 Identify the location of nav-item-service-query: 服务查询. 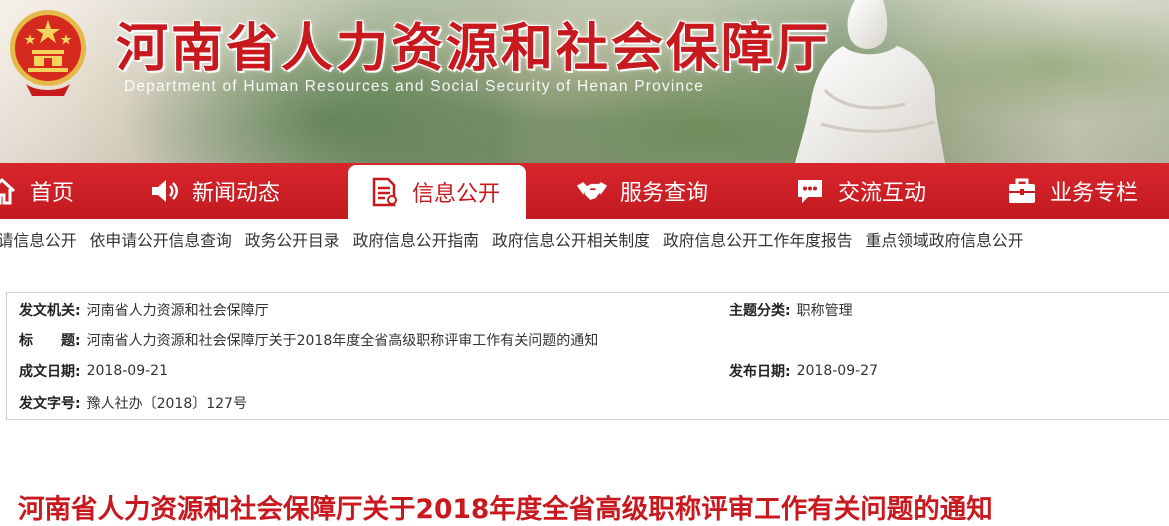
(642, 191).